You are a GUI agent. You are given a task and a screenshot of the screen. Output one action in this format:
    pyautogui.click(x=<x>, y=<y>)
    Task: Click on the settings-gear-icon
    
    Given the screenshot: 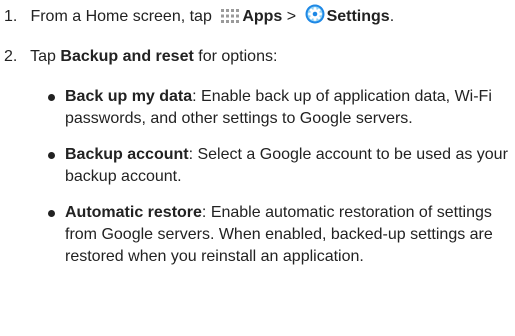 What is the action you would take?
    pyautogui.click(x=315, y=17)
    